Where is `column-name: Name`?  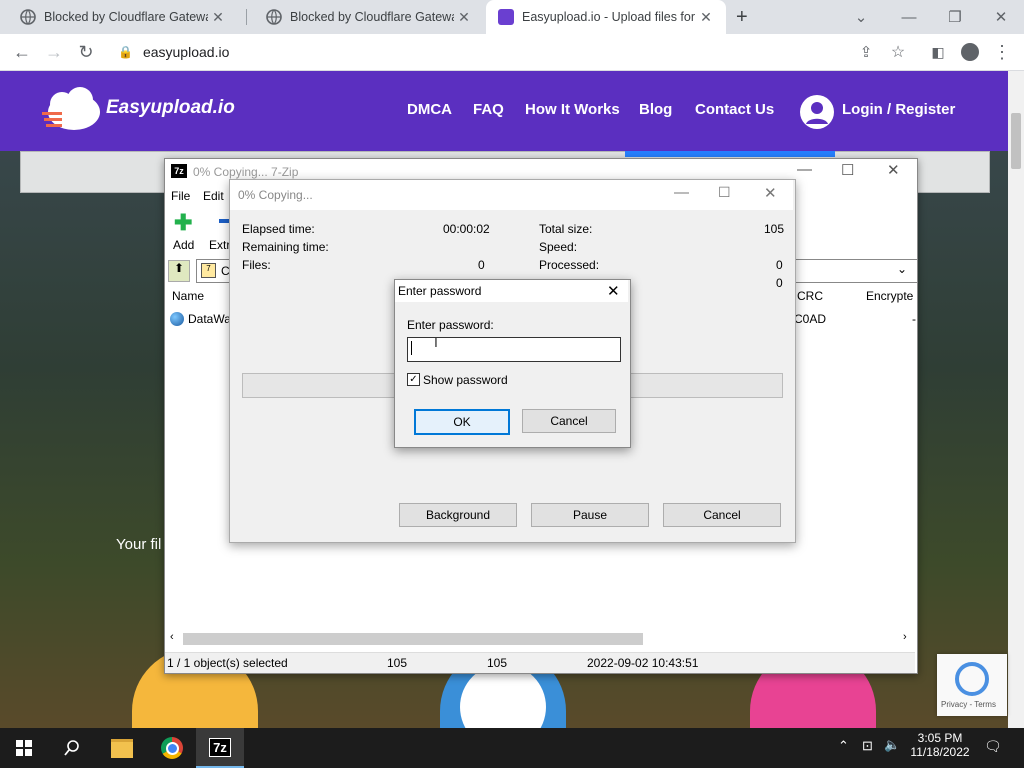 column-name: Name is located at coordinates (188, 296).